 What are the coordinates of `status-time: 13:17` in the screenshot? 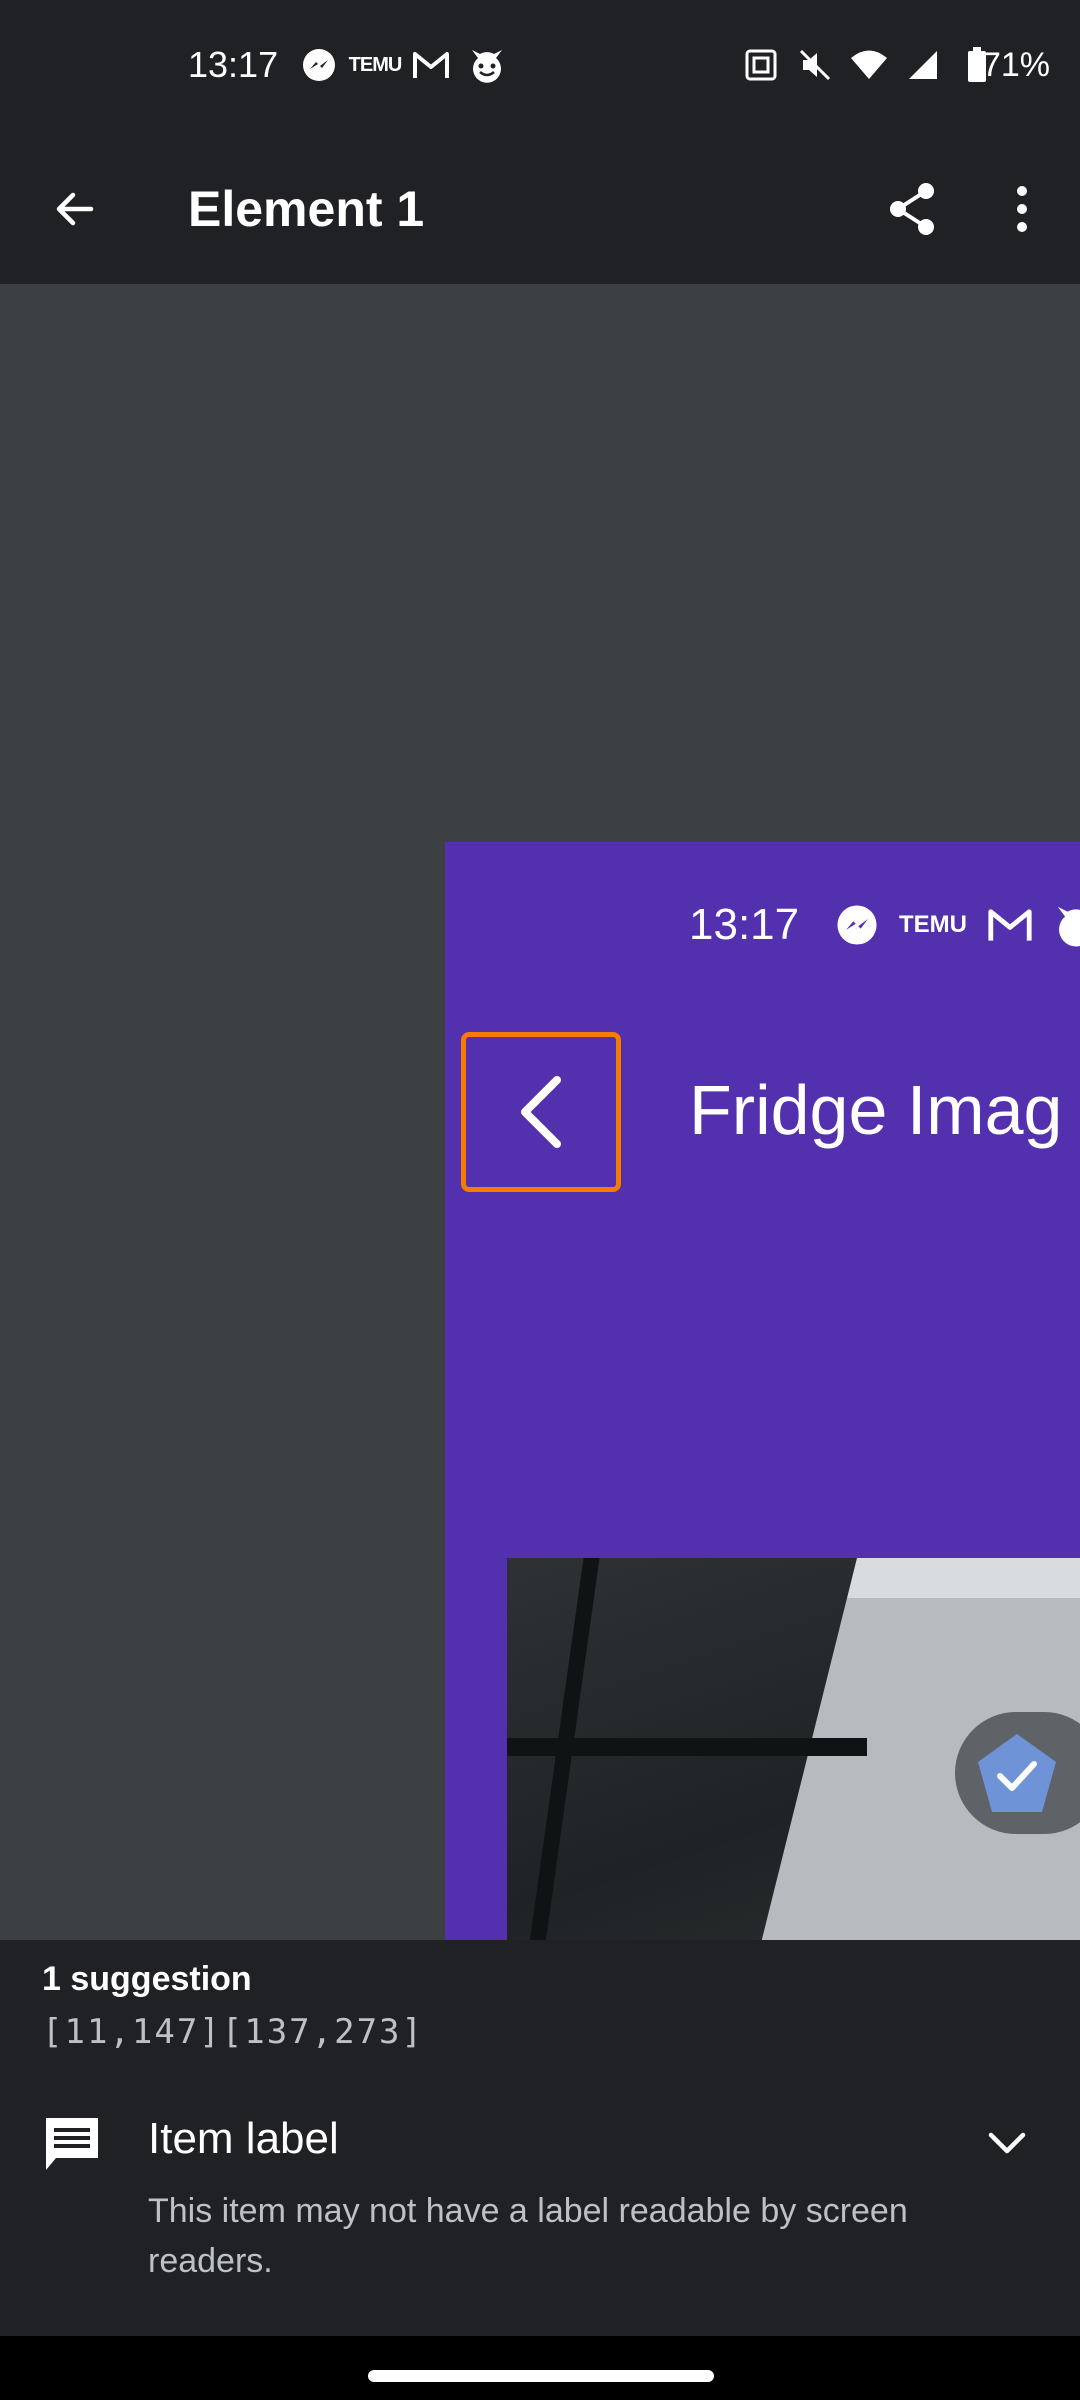 It's located at (233, 64).